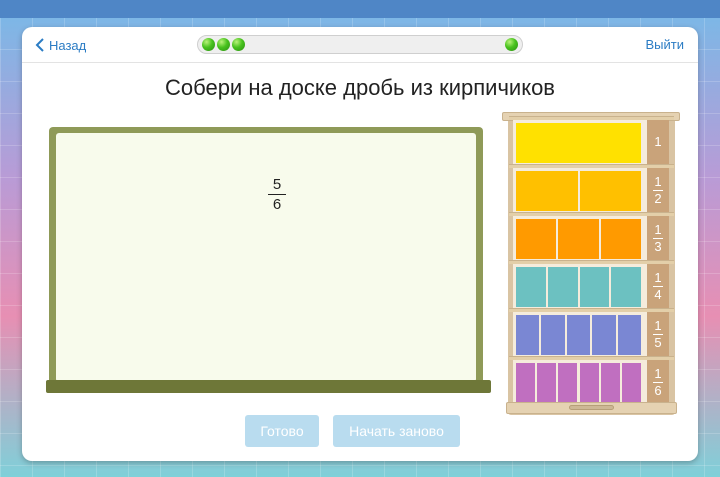  I want to click on shelf-row-5: 15, so click(591, 334).